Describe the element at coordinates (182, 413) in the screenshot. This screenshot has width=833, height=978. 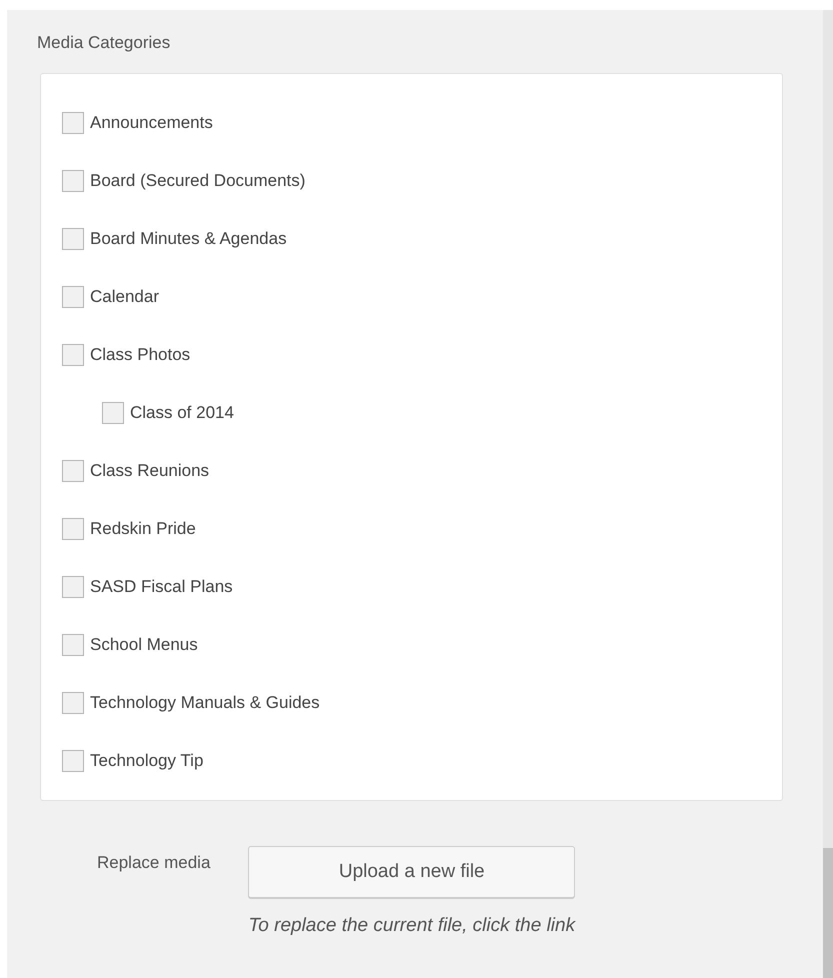
I see `category-label: Class of 2014` at that location.